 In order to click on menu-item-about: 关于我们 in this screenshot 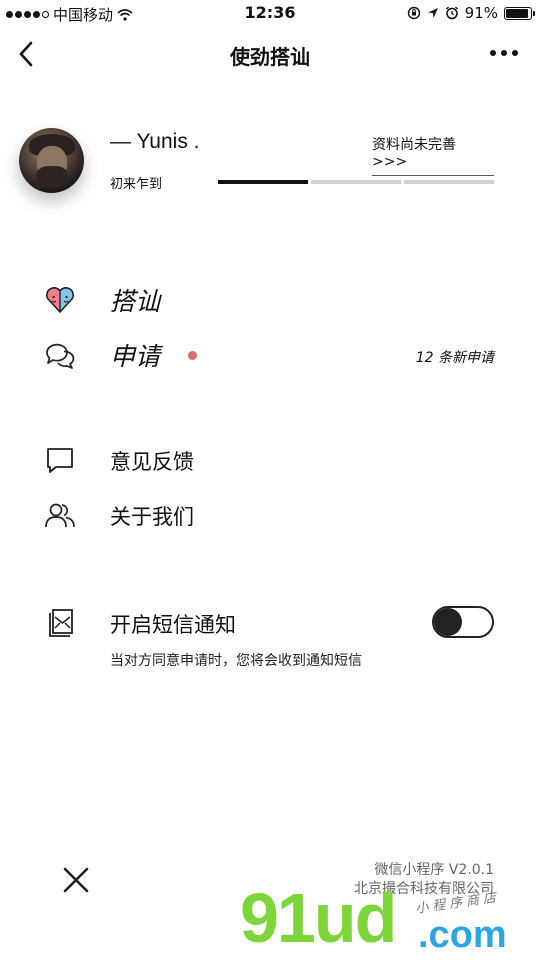, I will do `click(270, 515)`.